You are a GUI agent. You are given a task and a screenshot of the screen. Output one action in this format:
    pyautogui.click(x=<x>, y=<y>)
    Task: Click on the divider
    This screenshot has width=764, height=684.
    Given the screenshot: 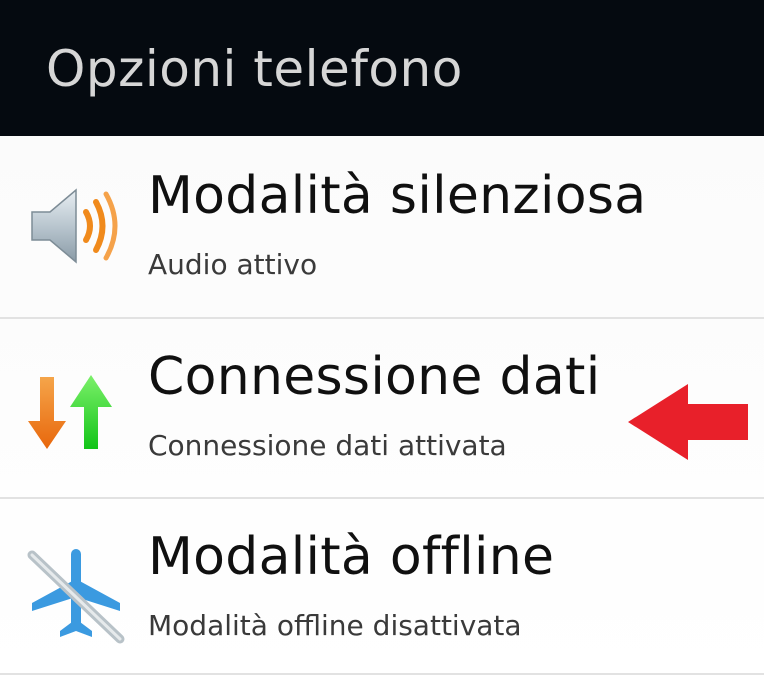 What is the action you would take?
    pyautogui.click(x=382, y=674)
    